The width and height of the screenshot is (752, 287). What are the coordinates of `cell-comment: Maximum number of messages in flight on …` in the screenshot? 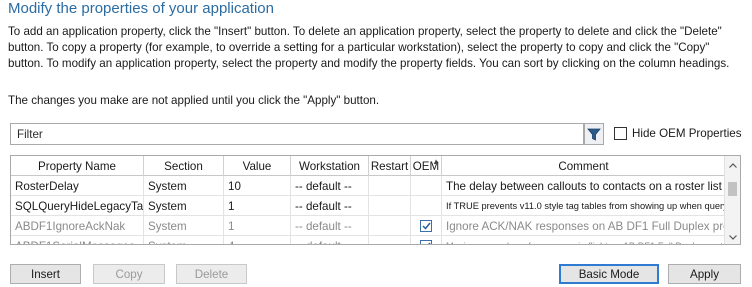 It's located at (583, 240).